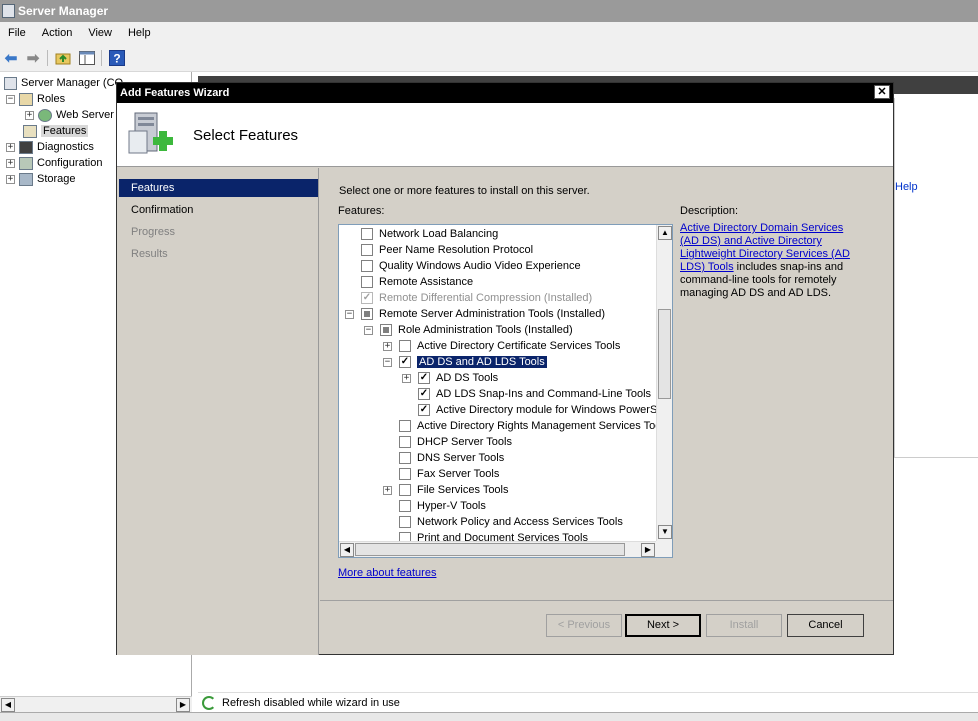 The width and height of the screenshot is (978, 721). What do you see at coordinates (439, 234) in the screenshot?
I see `feature-label: Network Load Balancing` at bounding box center [439, 234].